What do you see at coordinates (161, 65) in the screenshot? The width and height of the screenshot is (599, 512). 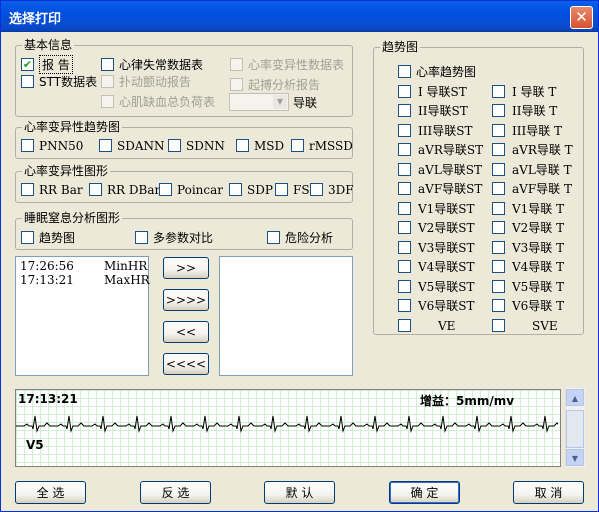 I see `arrhythmia-table-label: 心律失常数据表` at bounding box center [161, 65].